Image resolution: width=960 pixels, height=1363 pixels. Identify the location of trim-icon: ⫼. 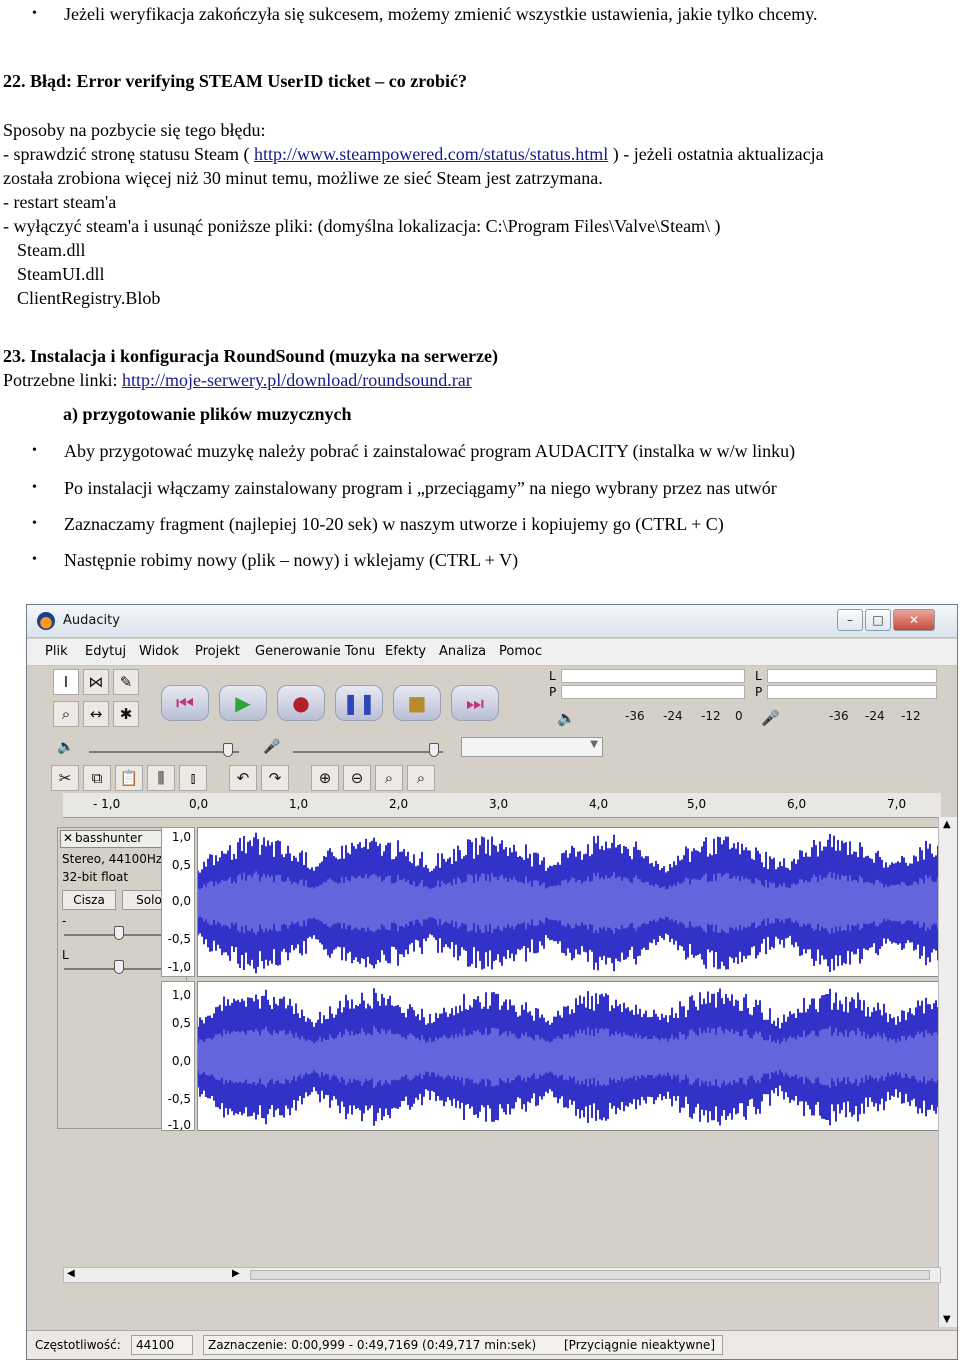
(161, 778).